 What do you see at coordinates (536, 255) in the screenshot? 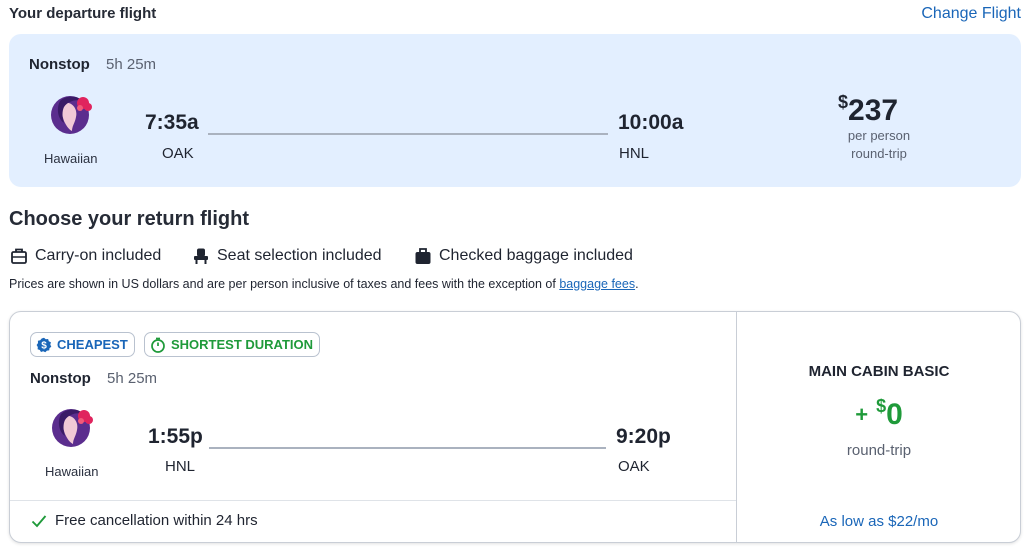
I see `feature-checked-baggage-label: Checked baggage included` at bounding box center [536, 255].